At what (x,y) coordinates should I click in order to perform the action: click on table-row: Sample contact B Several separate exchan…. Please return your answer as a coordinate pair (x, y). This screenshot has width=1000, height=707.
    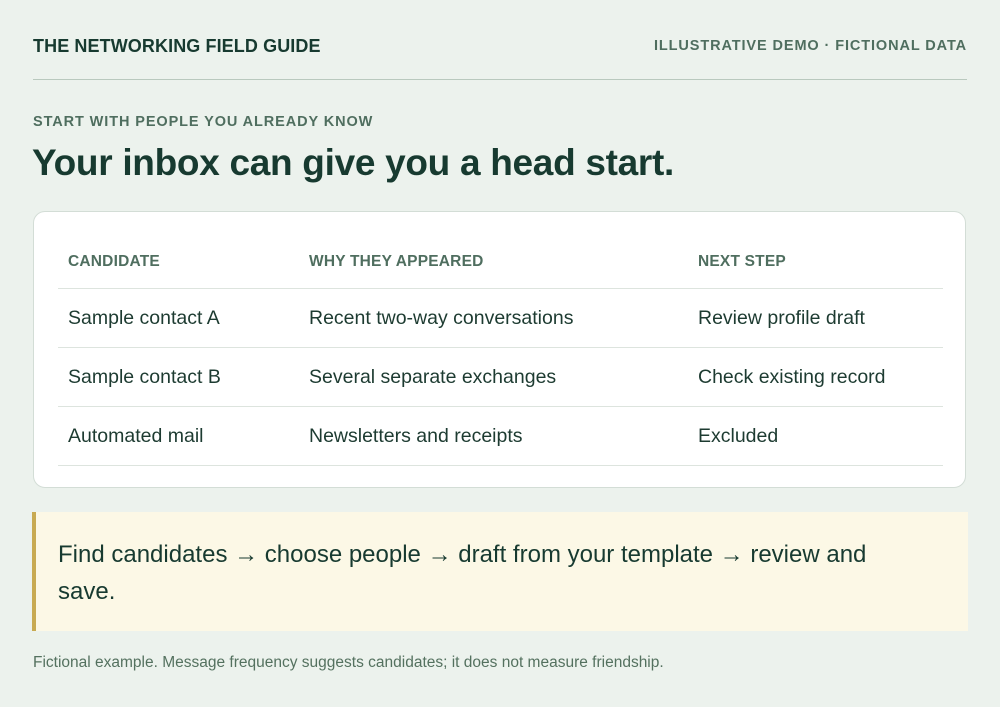
    Looking at the image, I should click on (500, 377).